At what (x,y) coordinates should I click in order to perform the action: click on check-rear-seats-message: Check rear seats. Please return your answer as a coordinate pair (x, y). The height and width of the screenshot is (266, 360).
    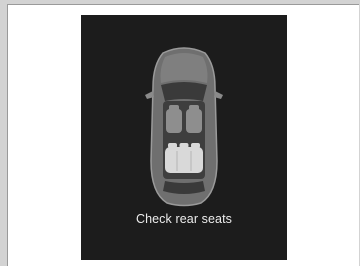
    Looking at the image, I should click on (184, 219).